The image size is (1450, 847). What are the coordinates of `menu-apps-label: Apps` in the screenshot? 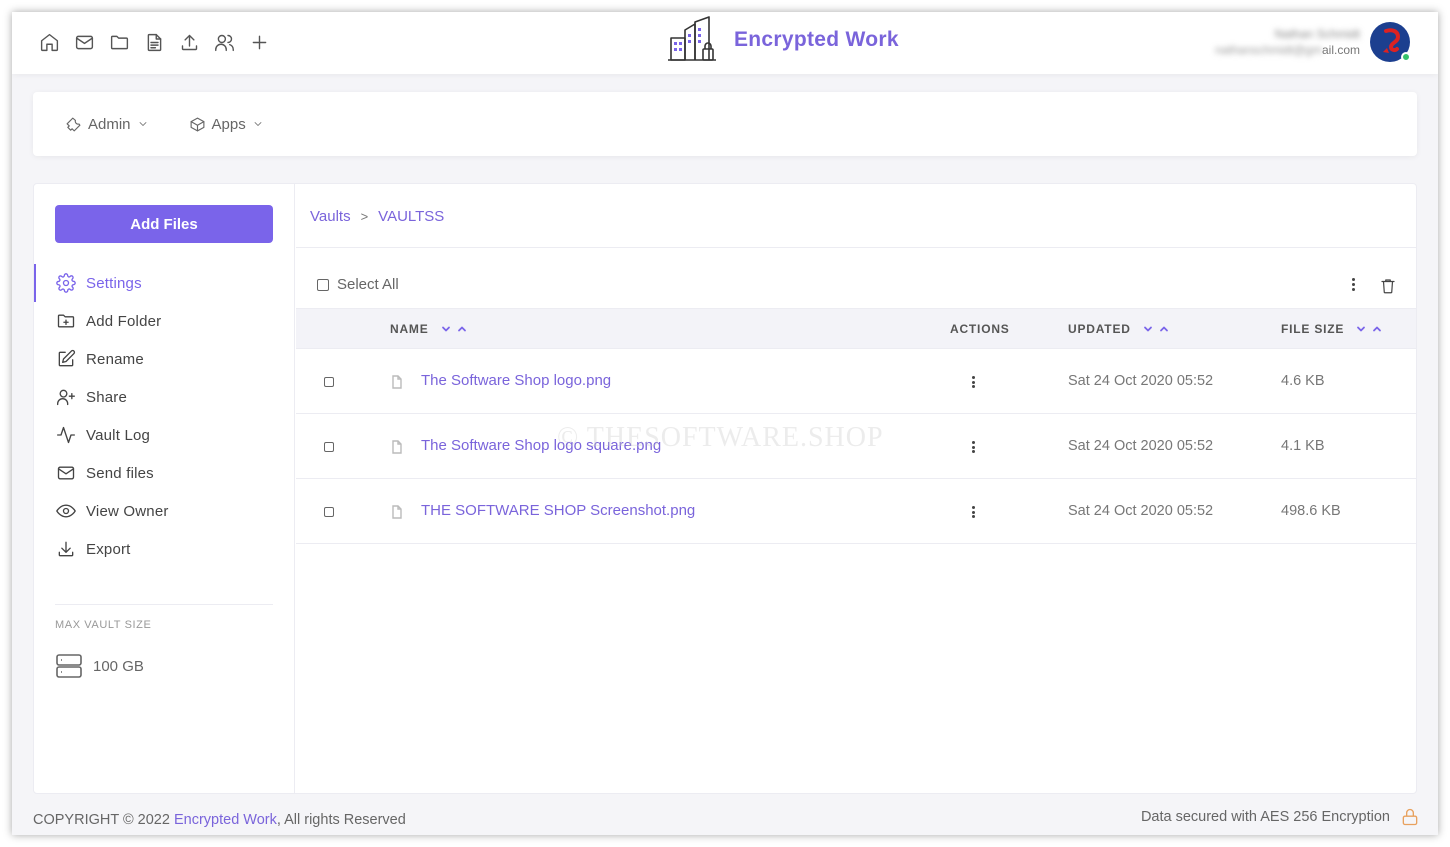 It's located at (228, 124).